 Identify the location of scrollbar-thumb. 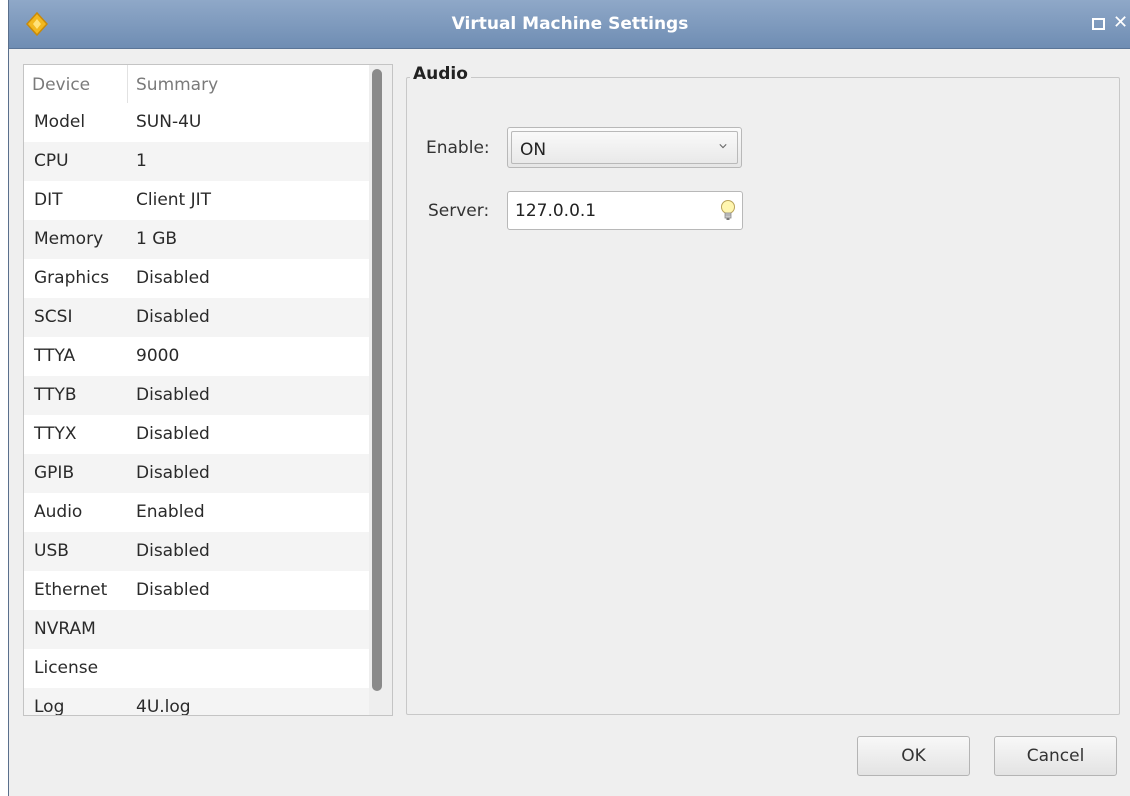
(377, 380).